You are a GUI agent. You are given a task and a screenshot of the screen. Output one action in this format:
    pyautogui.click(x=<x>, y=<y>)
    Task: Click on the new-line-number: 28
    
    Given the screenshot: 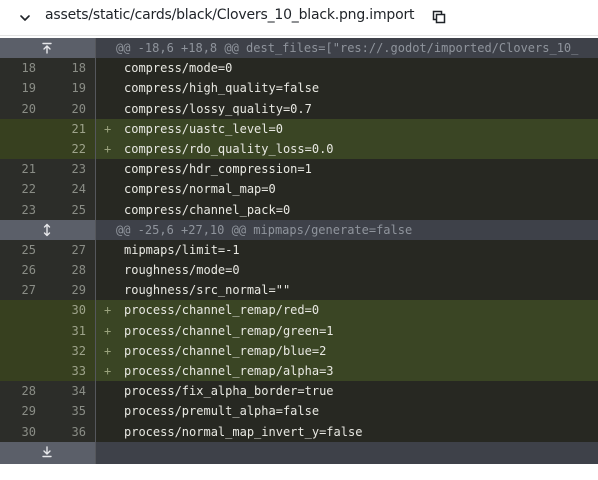 What is the action you would take?
    pyautogui.click(x=78, y=270)
    